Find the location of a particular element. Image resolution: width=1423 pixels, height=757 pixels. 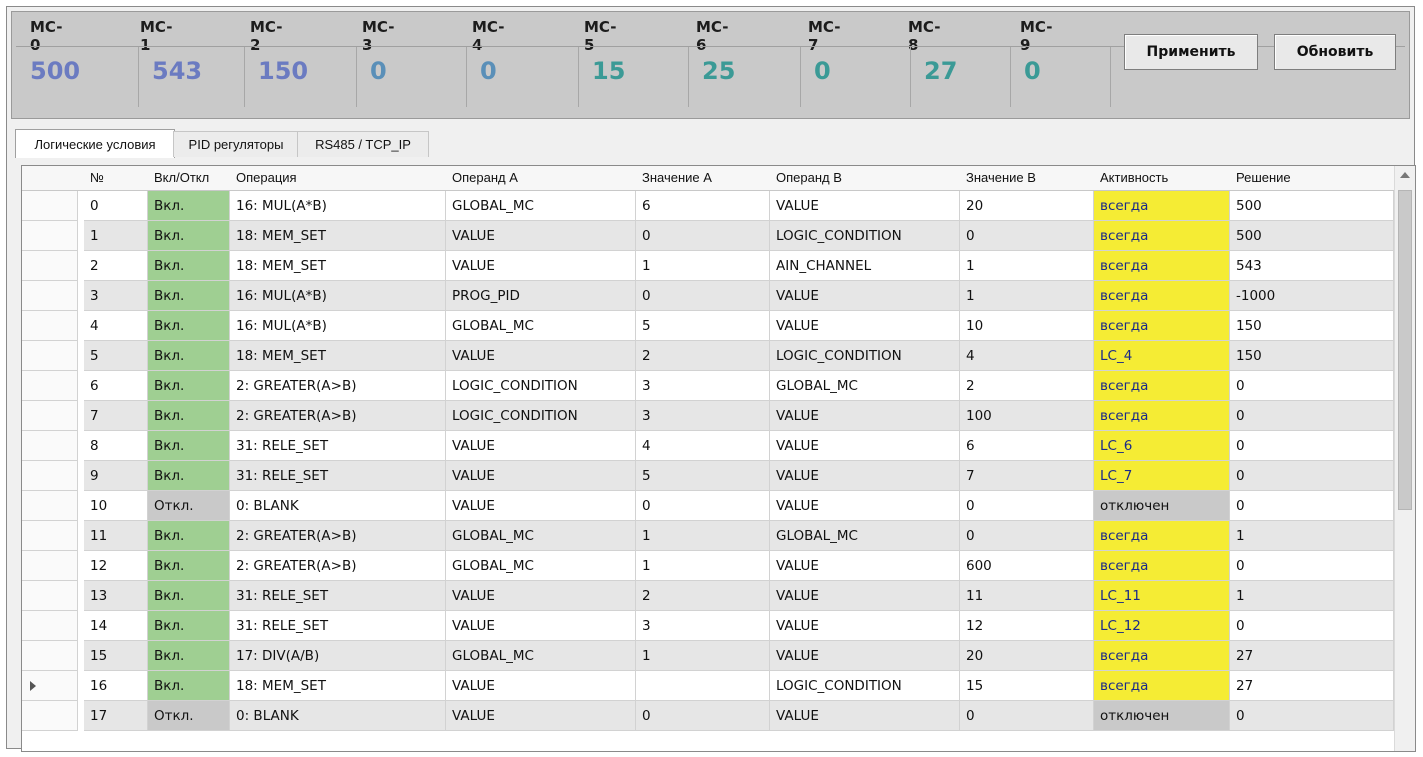

cell-op: 17: DIV(A/B) is located at coordinates (338, 656).